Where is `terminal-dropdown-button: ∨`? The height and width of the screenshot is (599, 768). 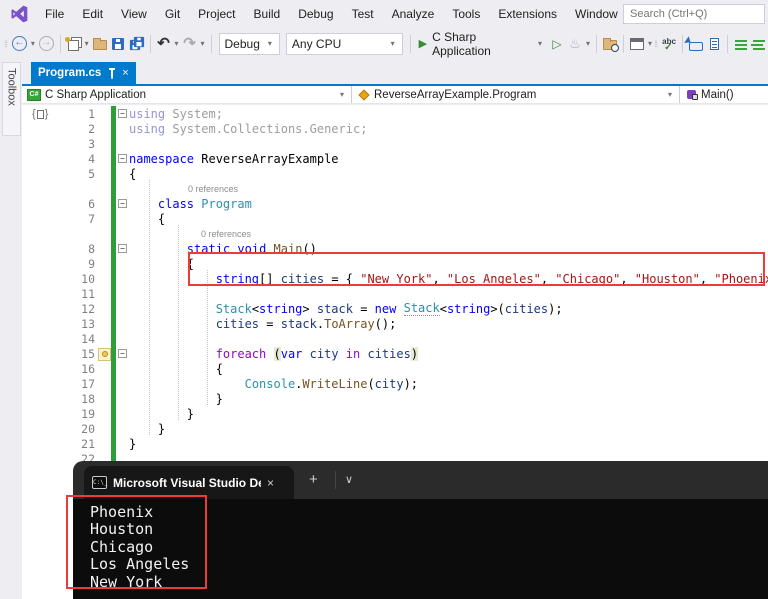
terminal-dropdown-button: ∨ is located at coordinates (349, 479).